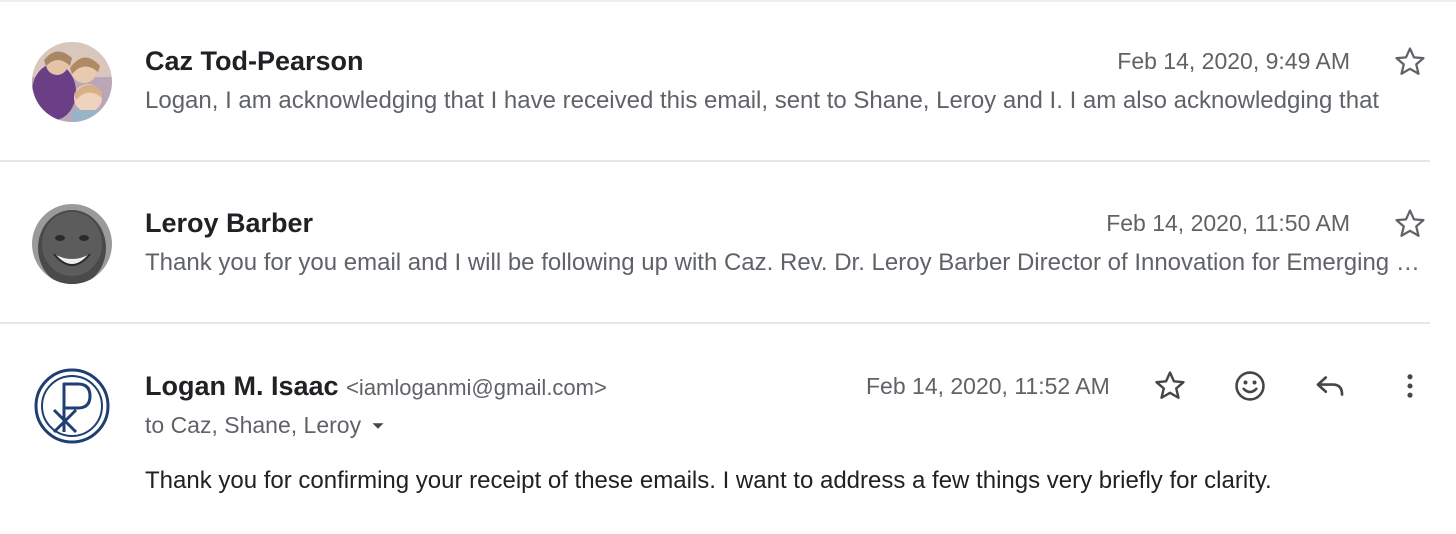 The height and width of the screenshot is (534, 1456). I want to click on reply-button, so click(1330, 386).